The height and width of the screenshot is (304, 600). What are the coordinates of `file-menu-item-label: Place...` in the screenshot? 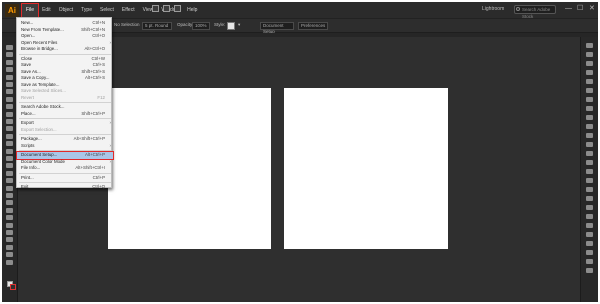 It's located at (28, 113).